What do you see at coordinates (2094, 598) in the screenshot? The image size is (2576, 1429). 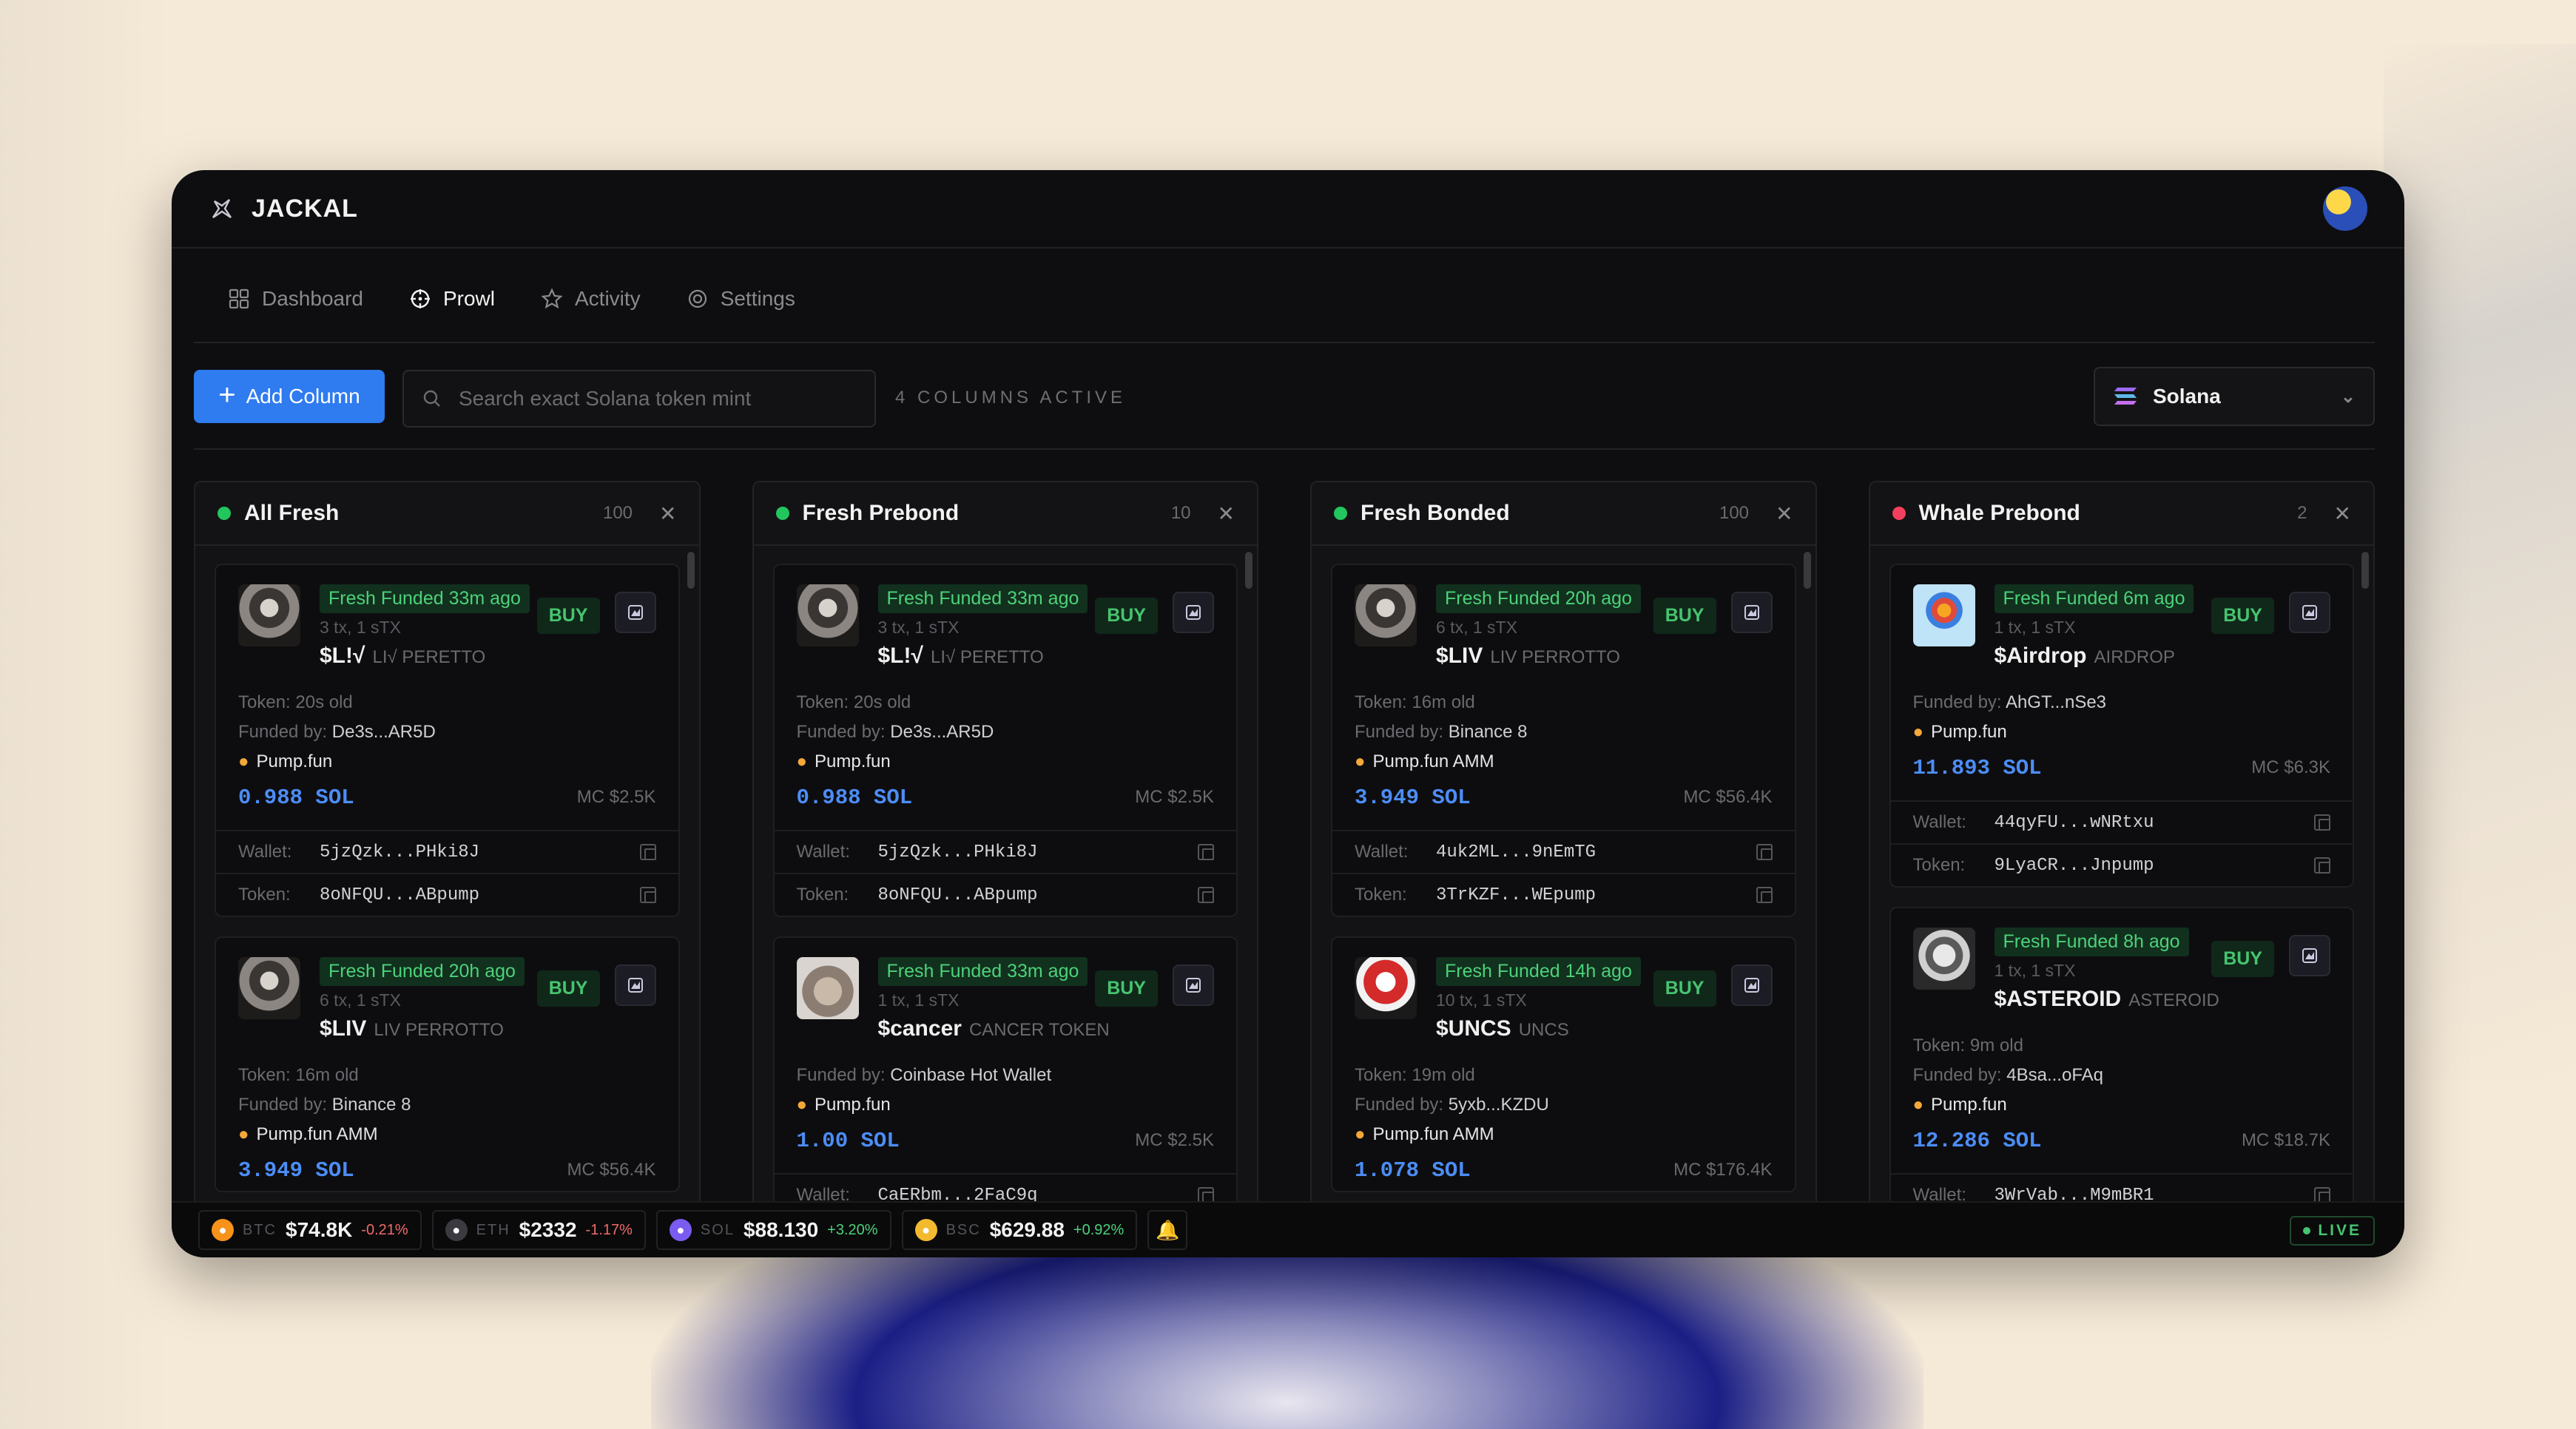 I see `funded-badge: Fresh Funded 6m ago` at bounding box center [2094, 598].